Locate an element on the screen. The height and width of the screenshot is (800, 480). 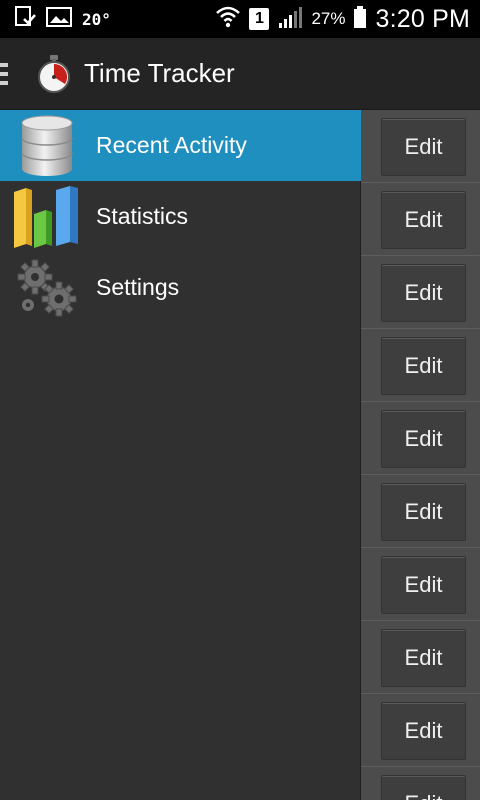
temperature-text: 20° is located at coordinates (96, 19).